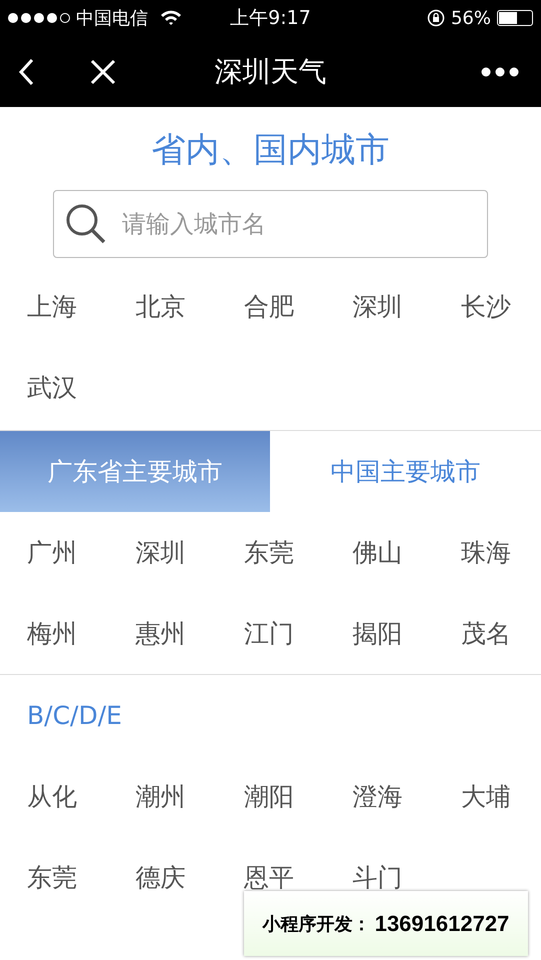  What do you see at coordinates (171, 18) in the screenshot?
I see `wifi-icon` at bounding box center [171, 18].